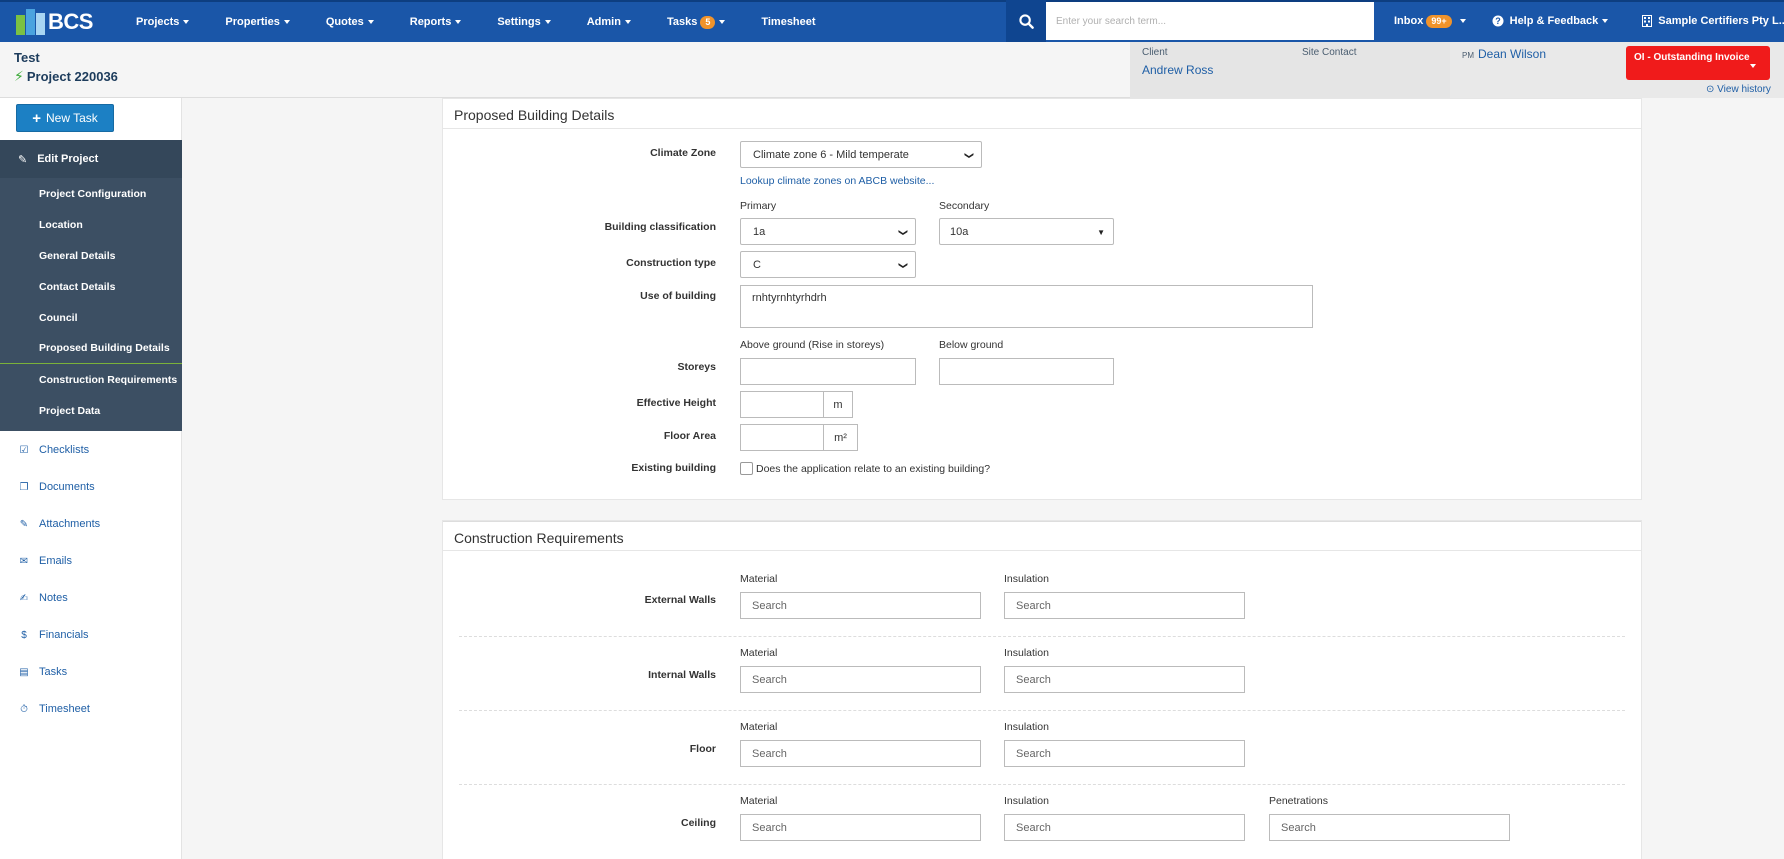 The image size is (1784, 859). I want to click on plus-icon: +, so click(36, 118).